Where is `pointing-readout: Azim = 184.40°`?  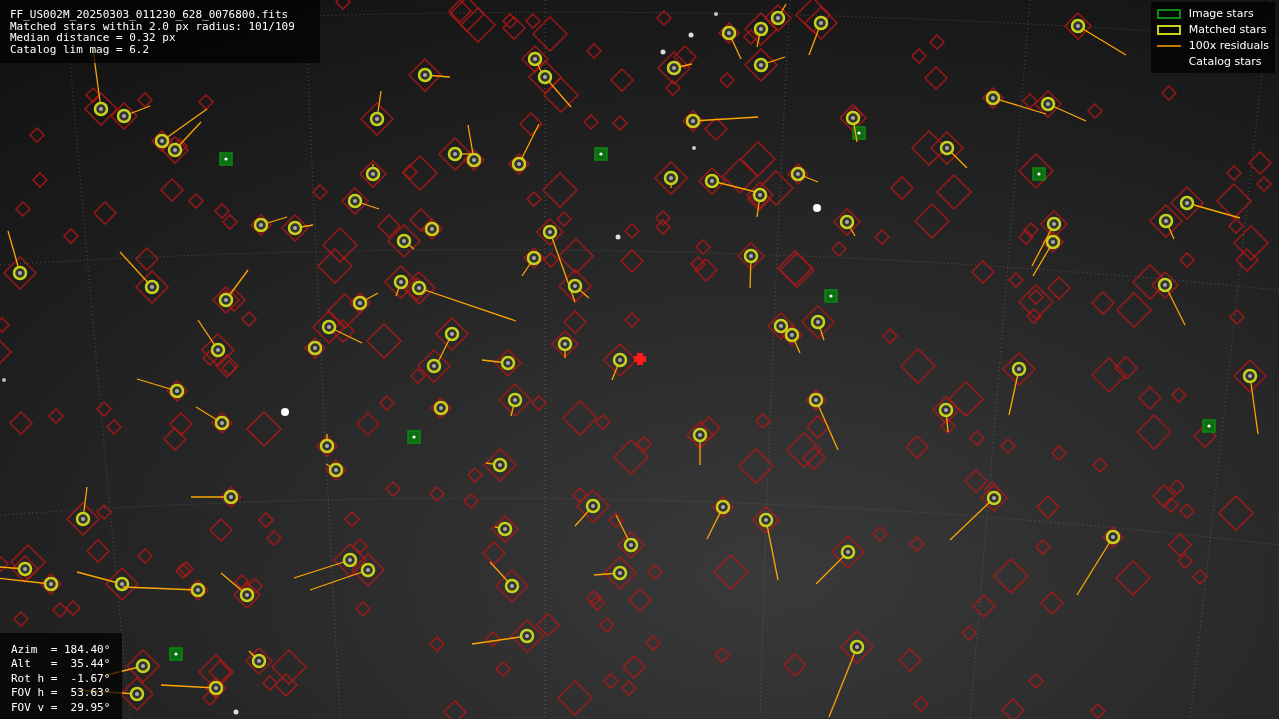 pointing-readout: Azim = 184.40° is located at coordinates (61, 649).